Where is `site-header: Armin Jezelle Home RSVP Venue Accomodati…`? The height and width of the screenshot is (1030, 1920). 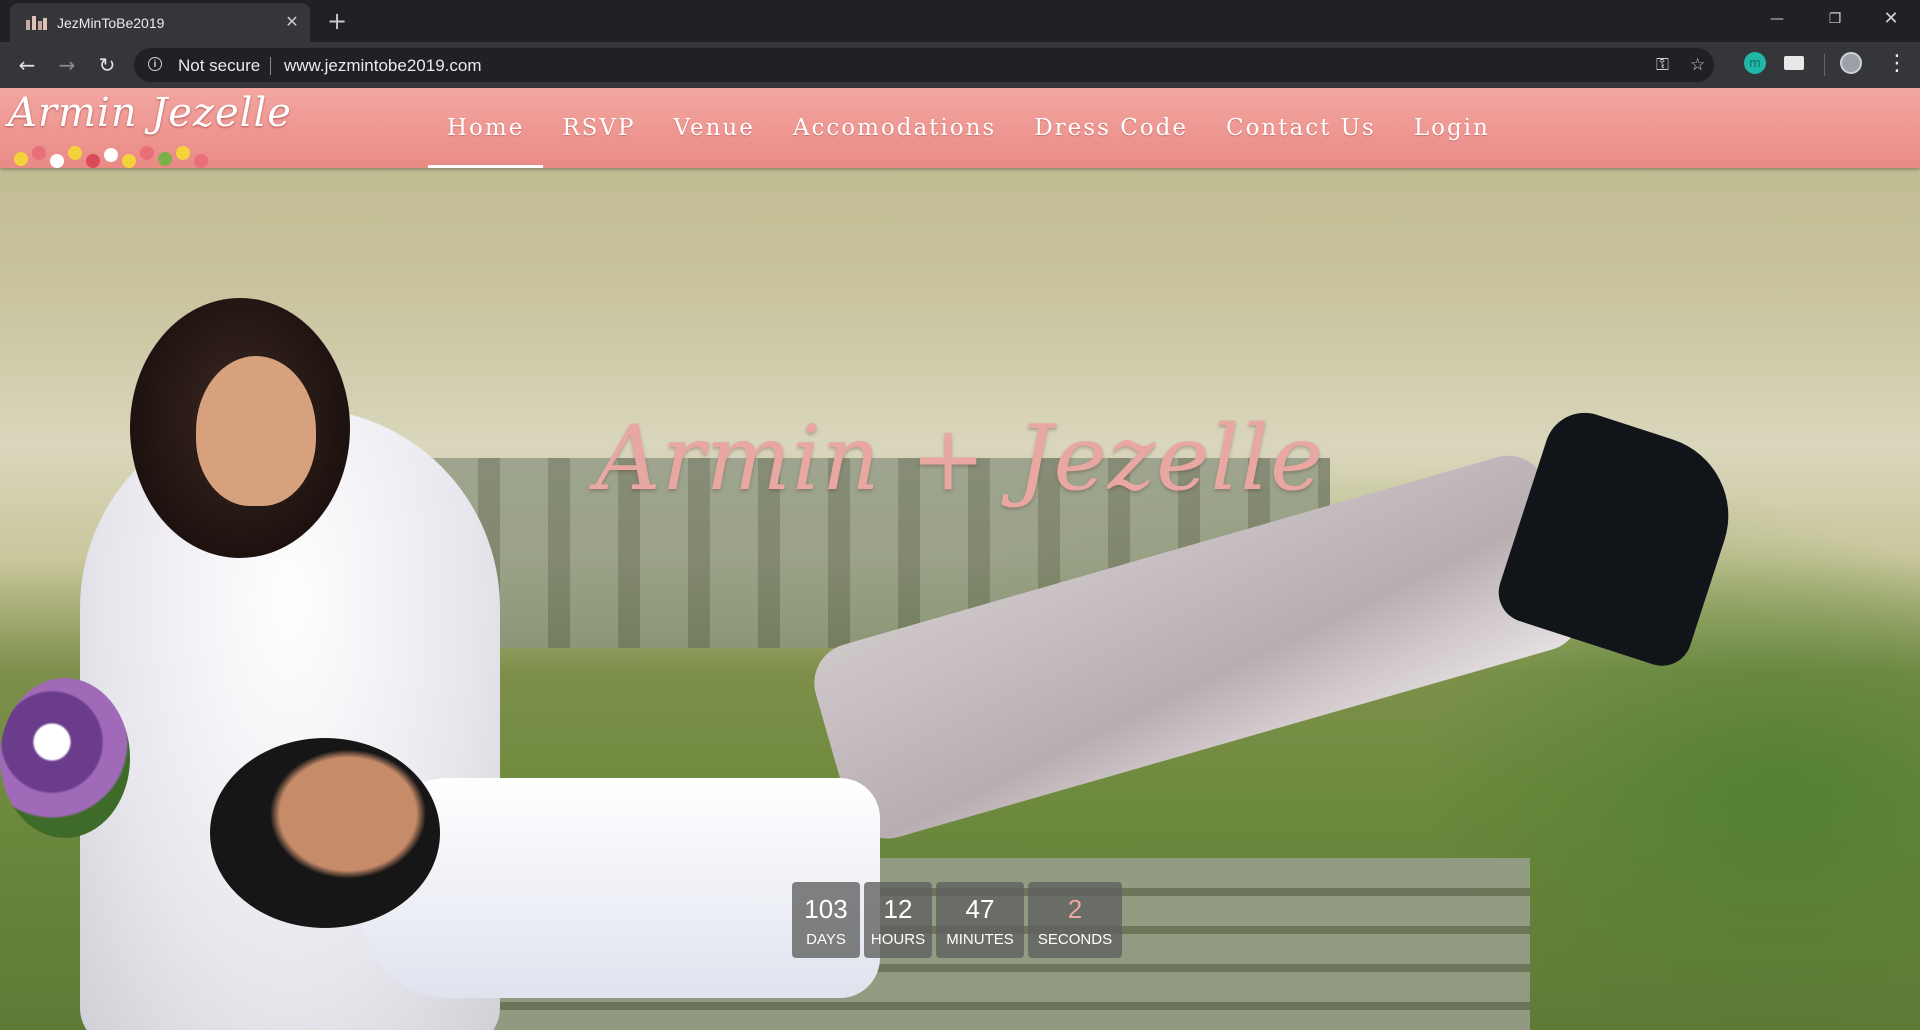
site-header: Armin Jezelle Home RSVP Venue Accomodati… is located at coordinates (960, 128).